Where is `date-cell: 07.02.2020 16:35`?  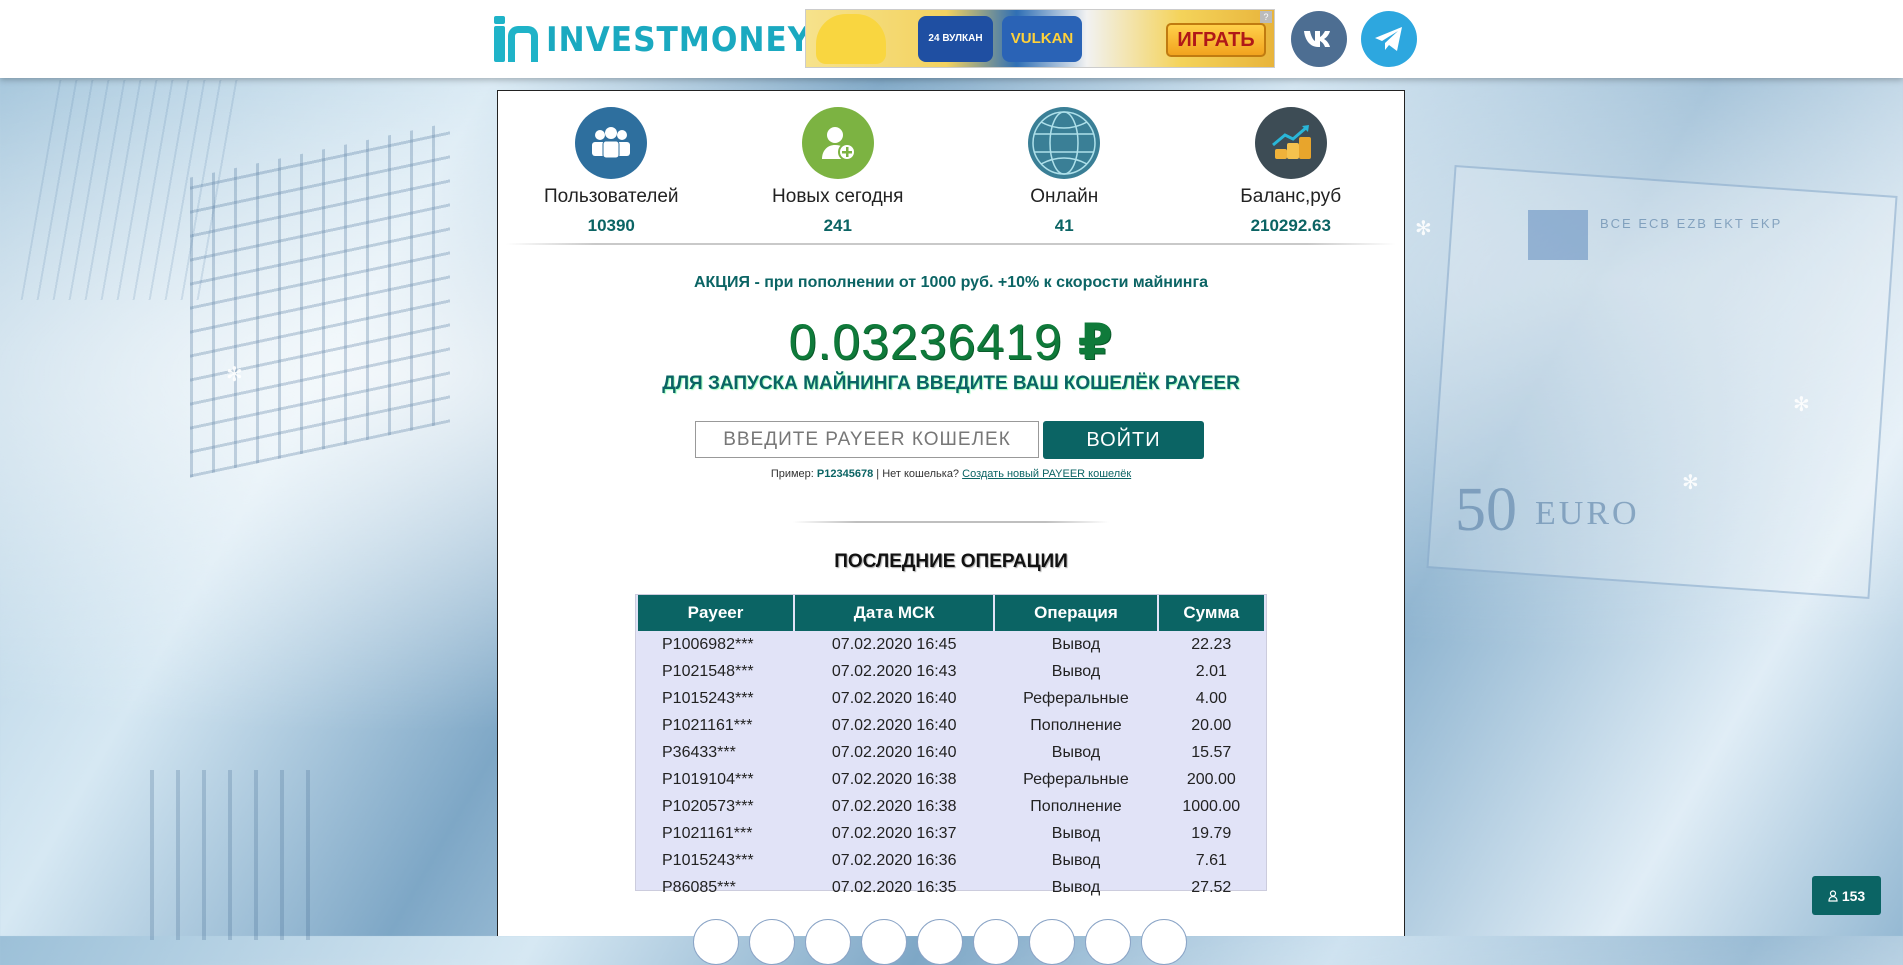 date-cell: 07.02.2020 16:35 is located at coordinates (894, 887).